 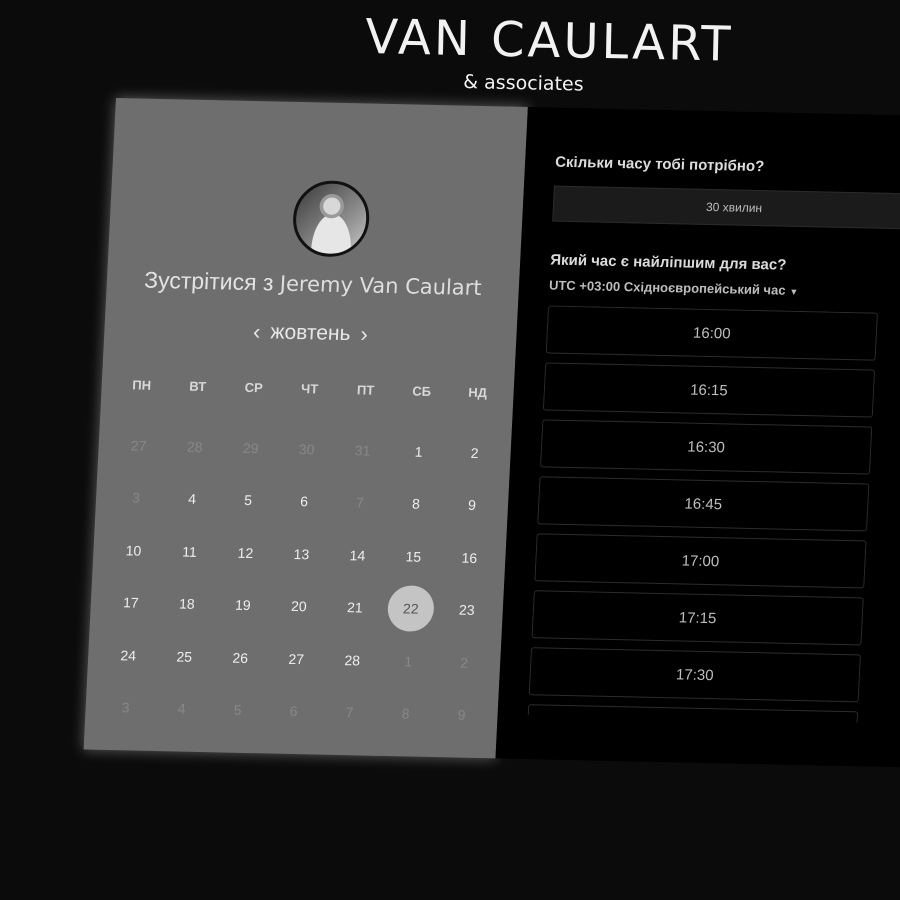 I want to click on calendar-day: 14, so click(x=357, y=555).